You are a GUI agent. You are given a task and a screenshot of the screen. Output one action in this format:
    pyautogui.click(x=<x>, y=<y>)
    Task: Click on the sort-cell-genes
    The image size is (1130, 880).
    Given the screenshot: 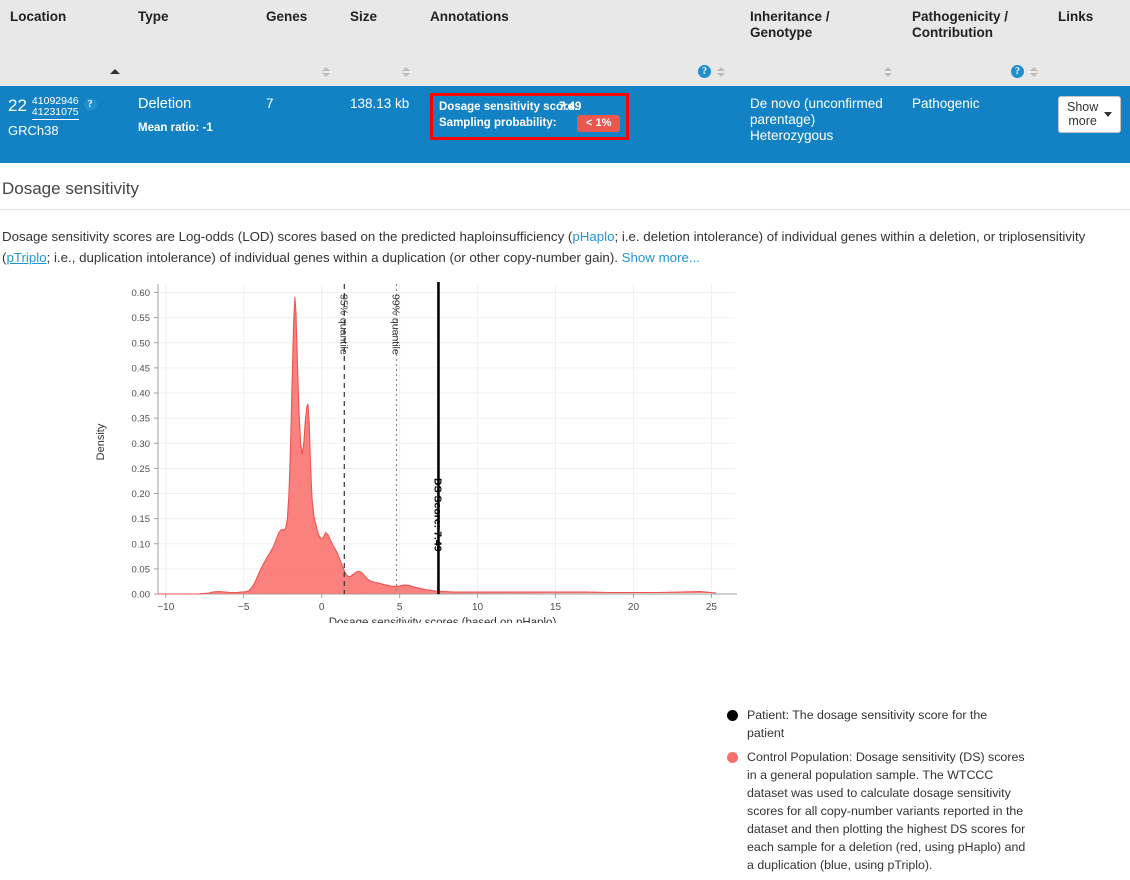 What is the action you would take?
    pyautogui.click(x=298, y=71)
    